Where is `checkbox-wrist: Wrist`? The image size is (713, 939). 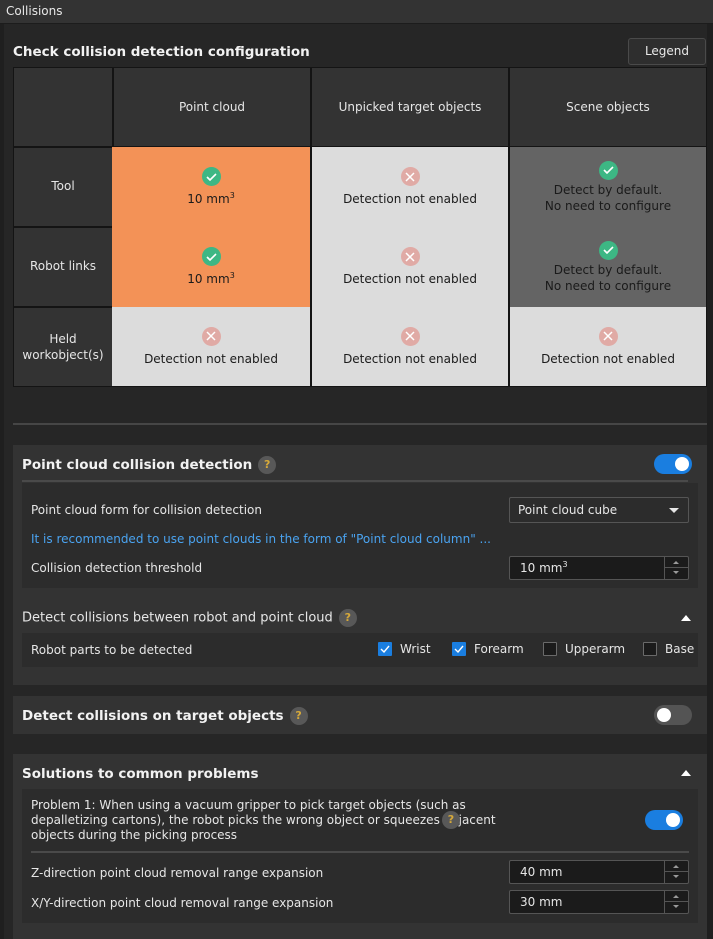
checkbox-wrist: Wrist is located at coordinates (404, 649).